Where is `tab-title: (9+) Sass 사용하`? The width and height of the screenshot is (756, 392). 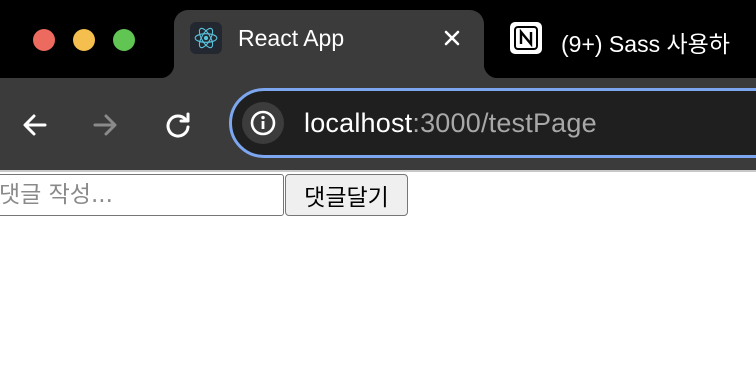 tab-title: (9+) Sass 사용하 is located at coordinates (645, 44).